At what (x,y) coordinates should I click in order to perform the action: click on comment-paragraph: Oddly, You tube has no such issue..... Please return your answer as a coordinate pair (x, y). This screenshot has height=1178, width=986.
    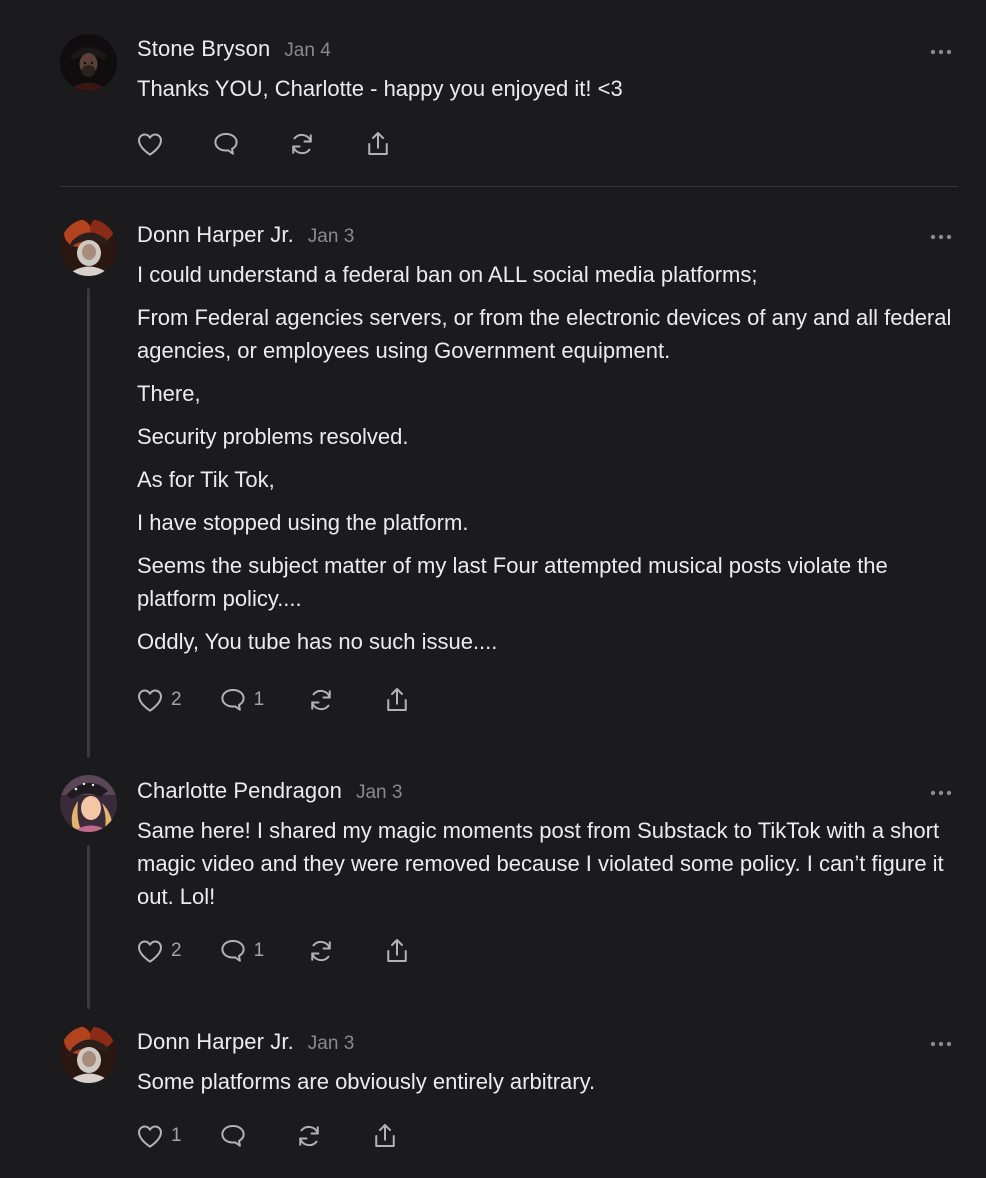
    Looking at the image, I should click on (317, 641).